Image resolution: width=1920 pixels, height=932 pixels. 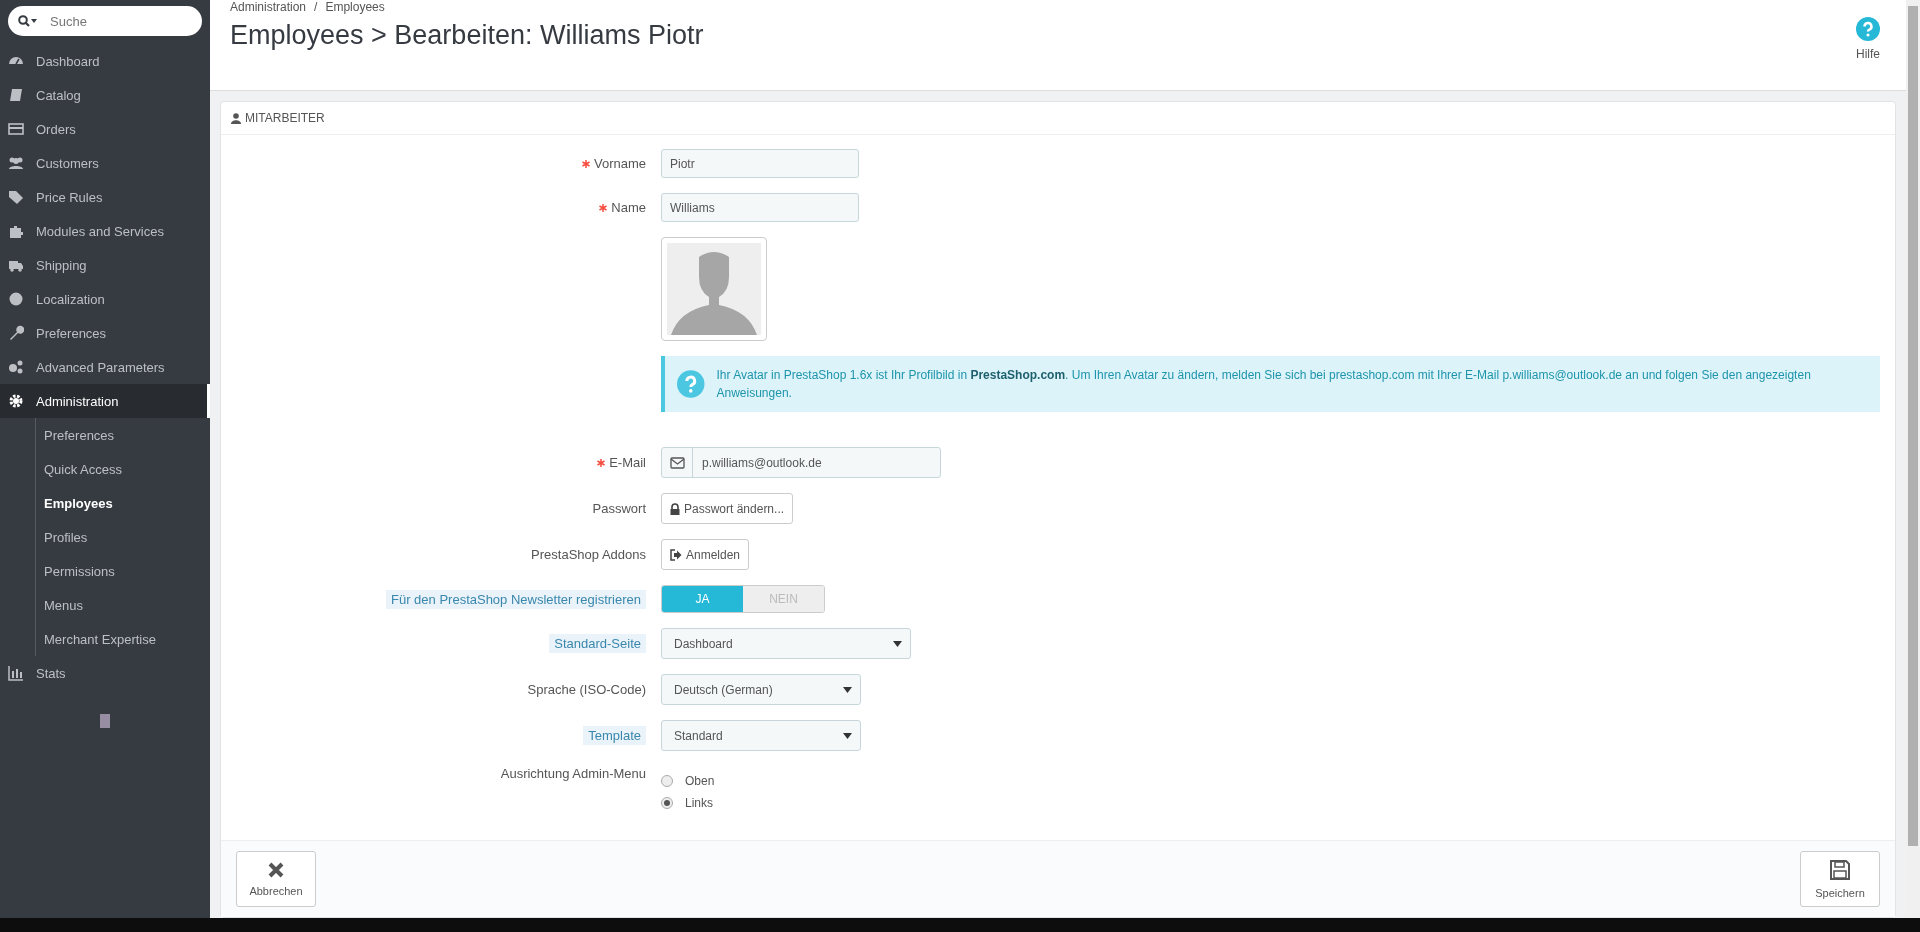 I want to click on sidebar-subitem: Permissions, so click(x=123, y=571).